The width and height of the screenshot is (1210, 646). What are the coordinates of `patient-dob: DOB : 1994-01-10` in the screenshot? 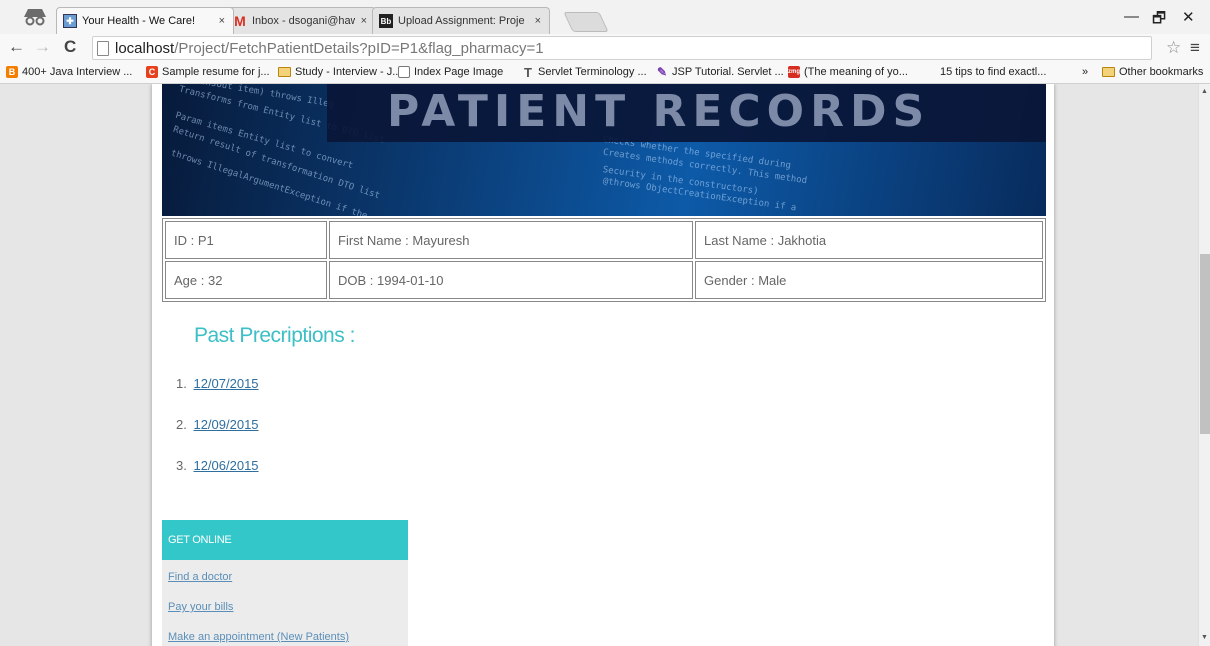 It's located at (511, 280).